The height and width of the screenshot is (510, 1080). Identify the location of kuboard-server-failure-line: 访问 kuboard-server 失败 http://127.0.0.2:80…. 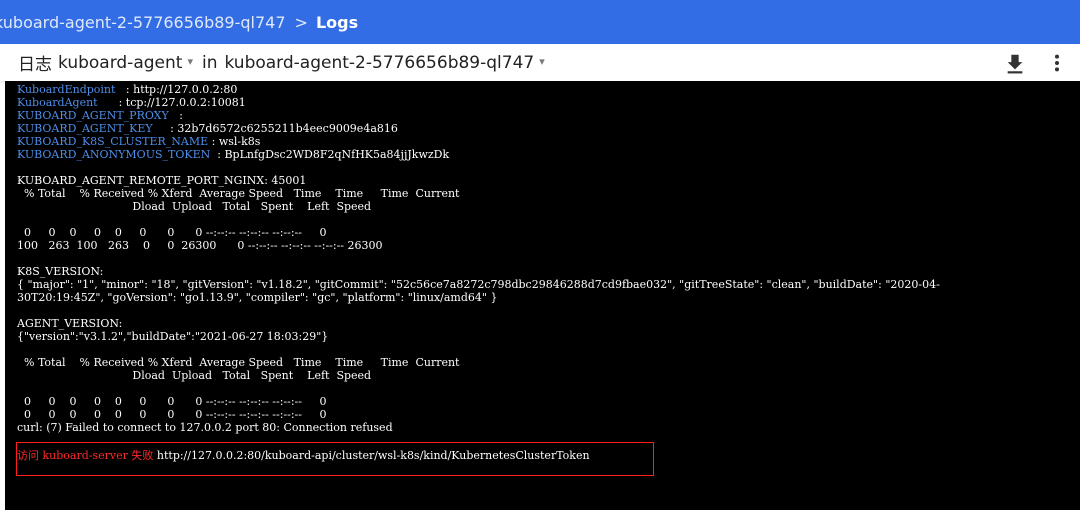
(303, 455).